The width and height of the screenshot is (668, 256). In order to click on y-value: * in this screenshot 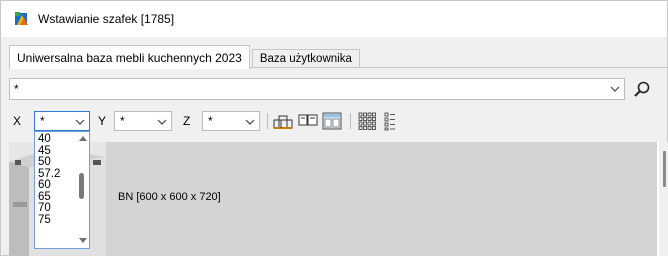, I will do `click(122, 121)`.